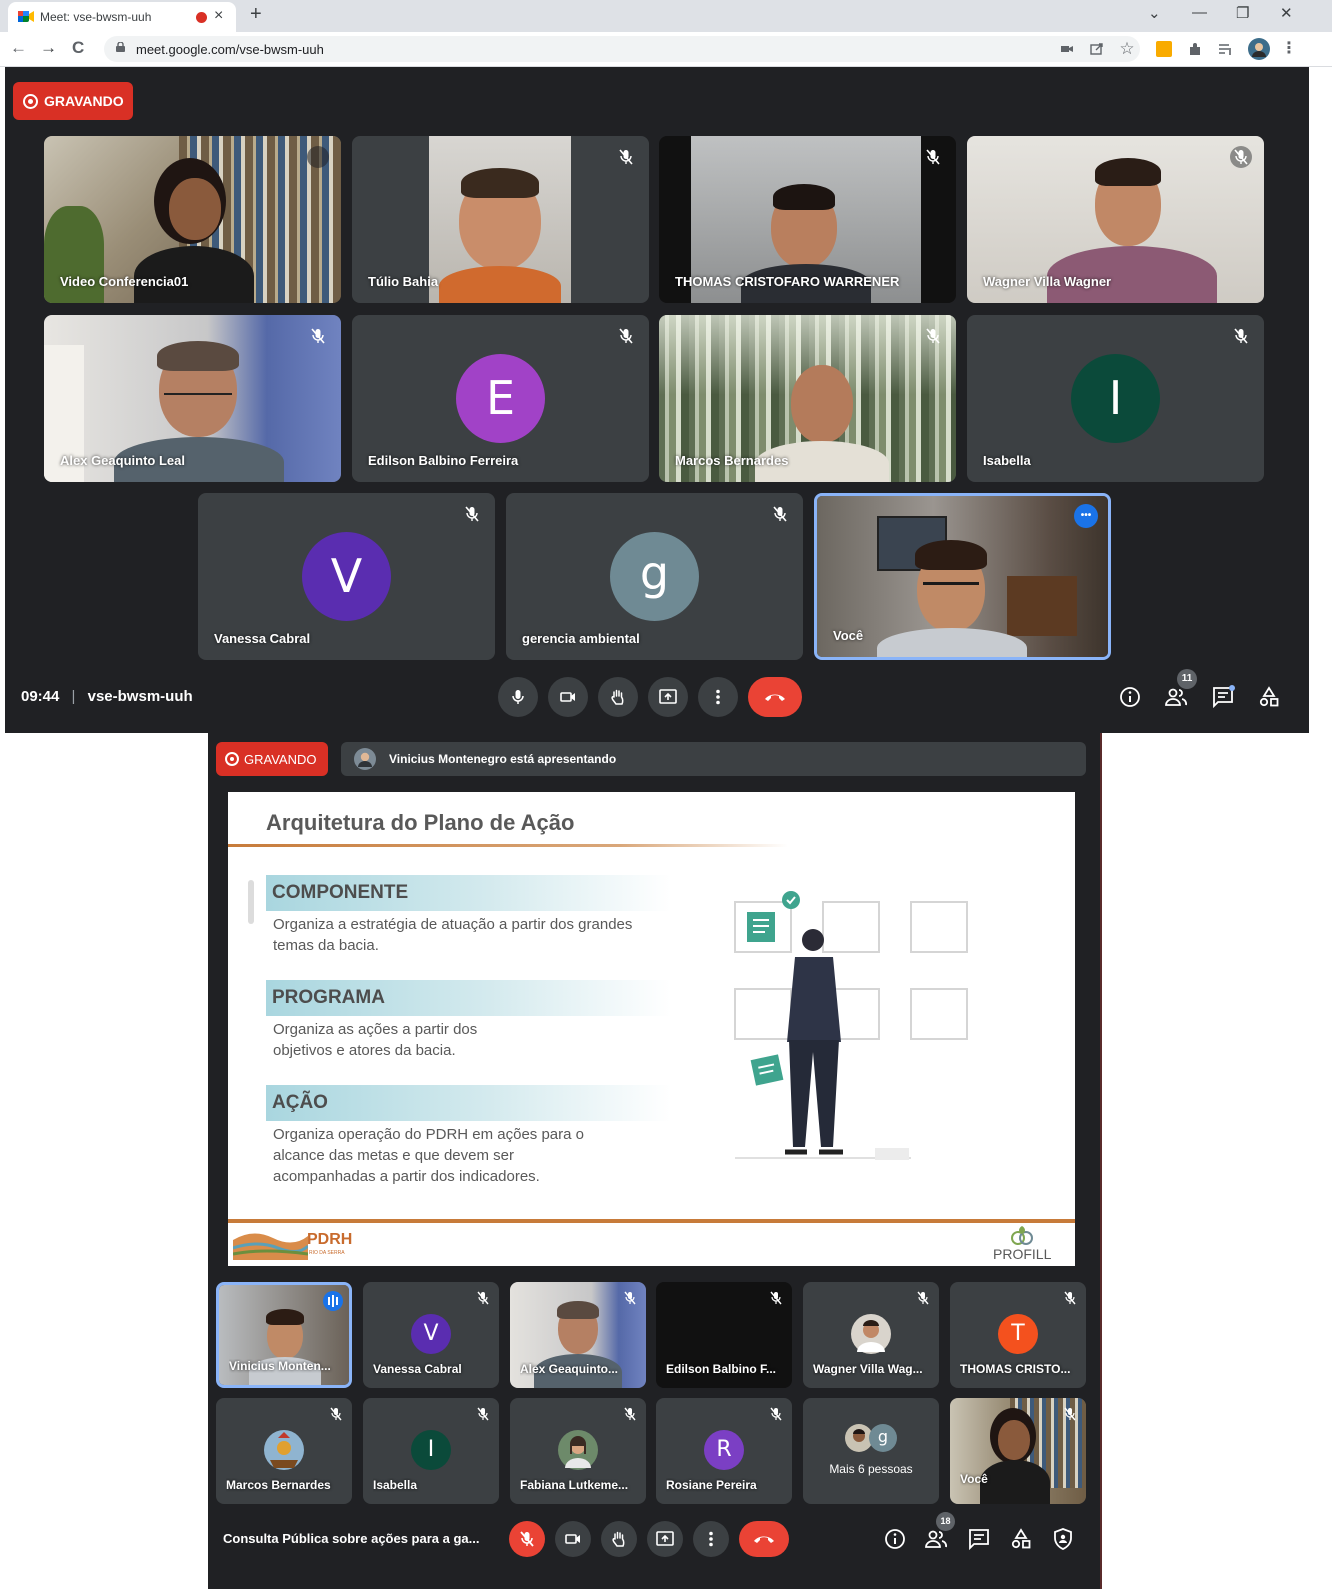  What do you see at coordinates (1022, 1235) in the screenshot?
I see `profill-leaf-icon` at bounding box center [1022, 1235].